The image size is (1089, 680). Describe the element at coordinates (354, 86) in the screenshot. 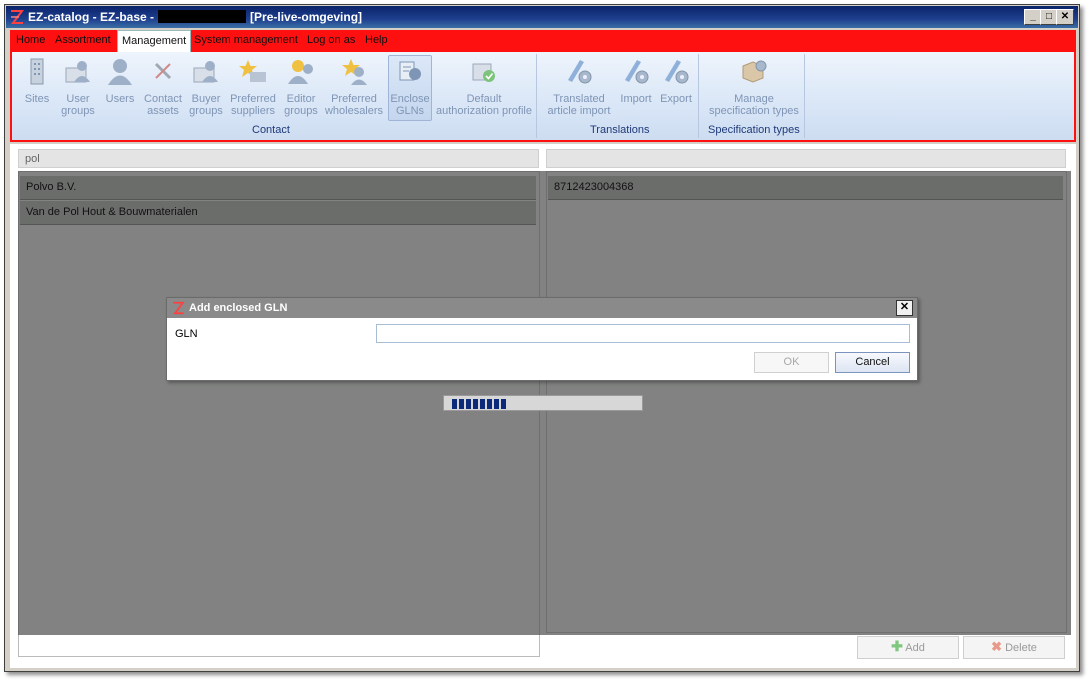

I see `preferred-wholesalers-button: Preferred wholesalers` at that location.